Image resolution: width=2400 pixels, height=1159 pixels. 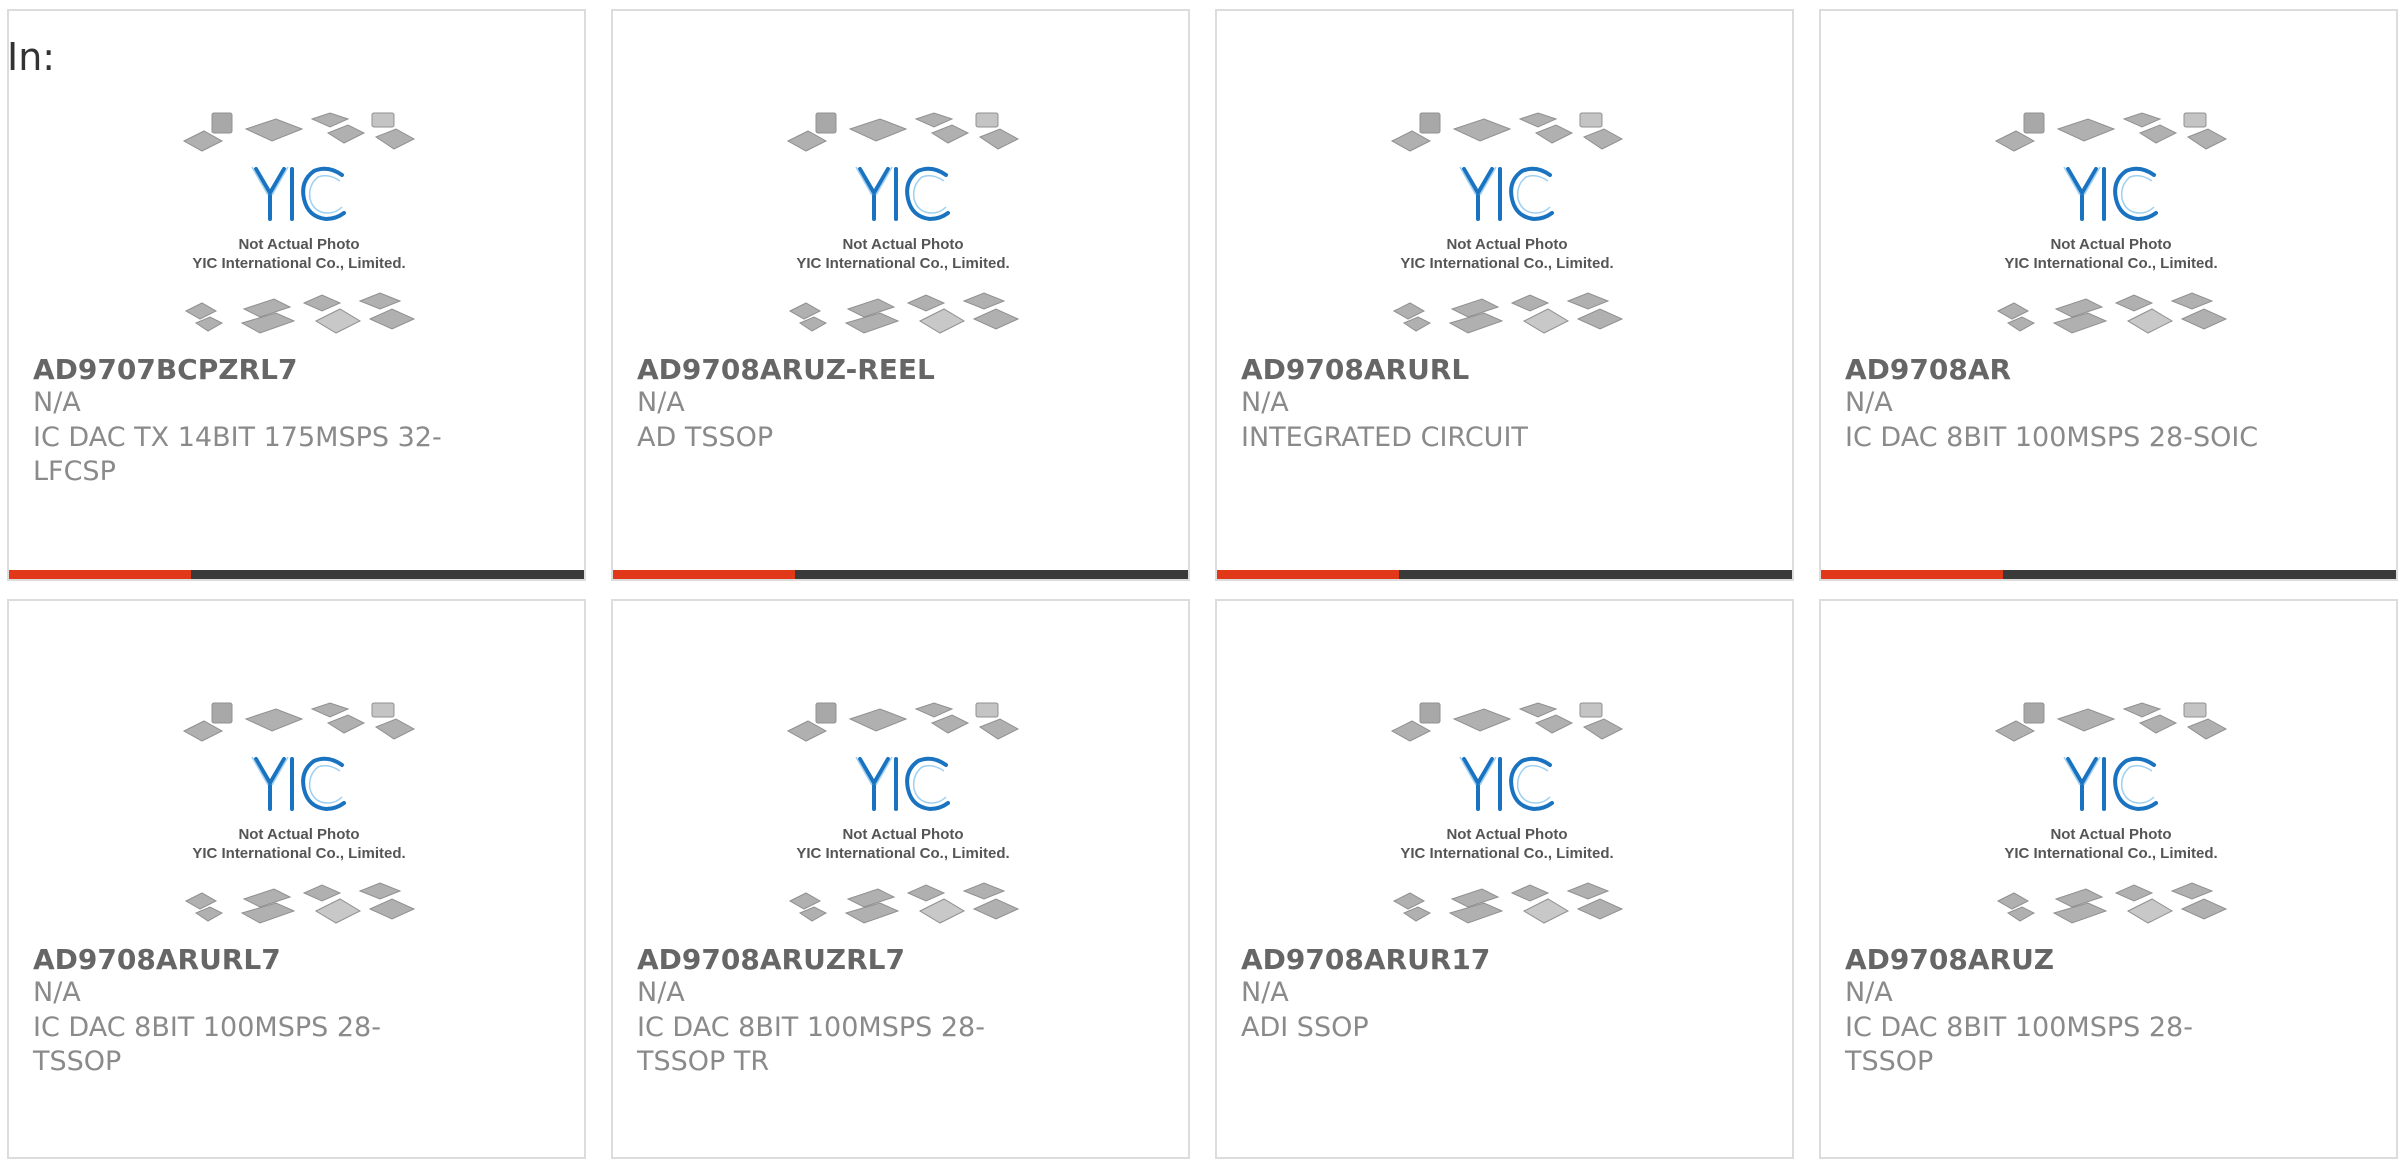 What do you see at coordinates (1355, 369) in the screenshot?
I see `part-number: AD9708ARURL` at bounding box center [1355, 369].